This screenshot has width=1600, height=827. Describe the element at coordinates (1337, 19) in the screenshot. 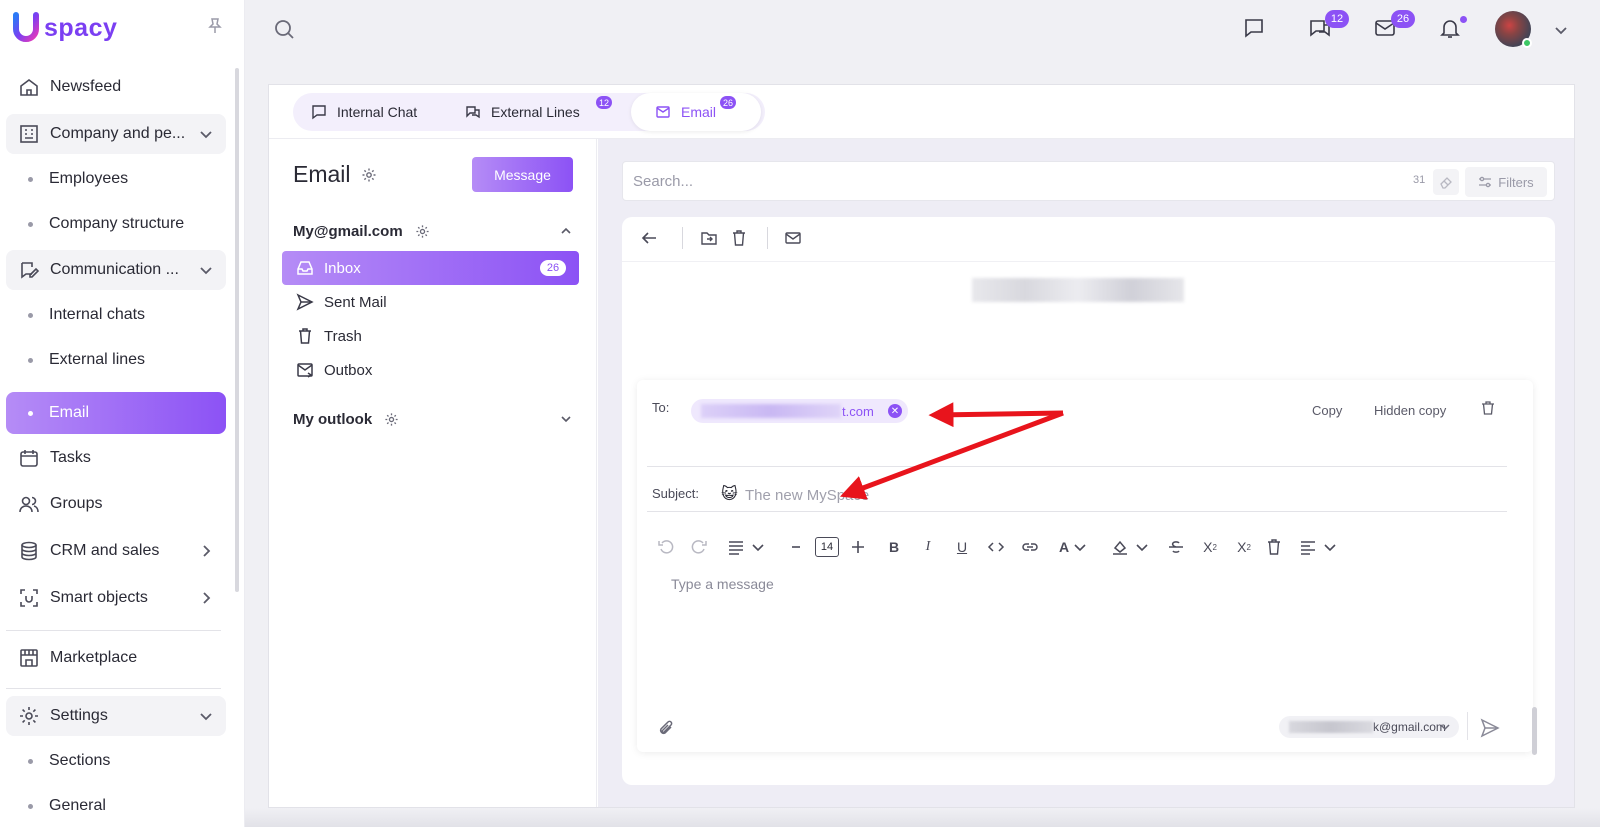

I see `chats-badge: 12` at that location.